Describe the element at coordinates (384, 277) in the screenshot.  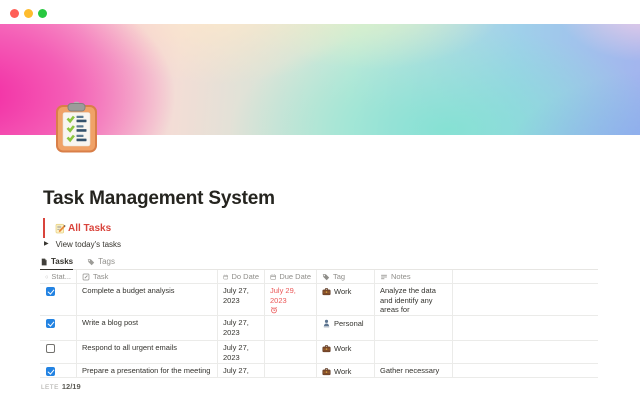
I see `notes-icon` at that location.